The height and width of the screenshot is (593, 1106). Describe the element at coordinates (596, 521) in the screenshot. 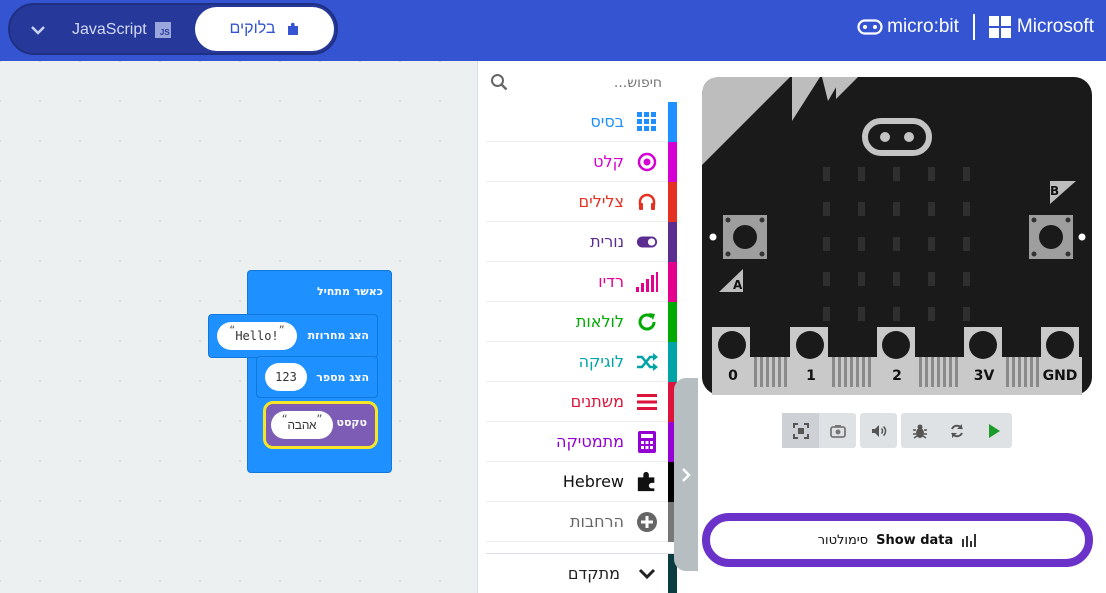

I see `category-label: הרחבות` at that location.